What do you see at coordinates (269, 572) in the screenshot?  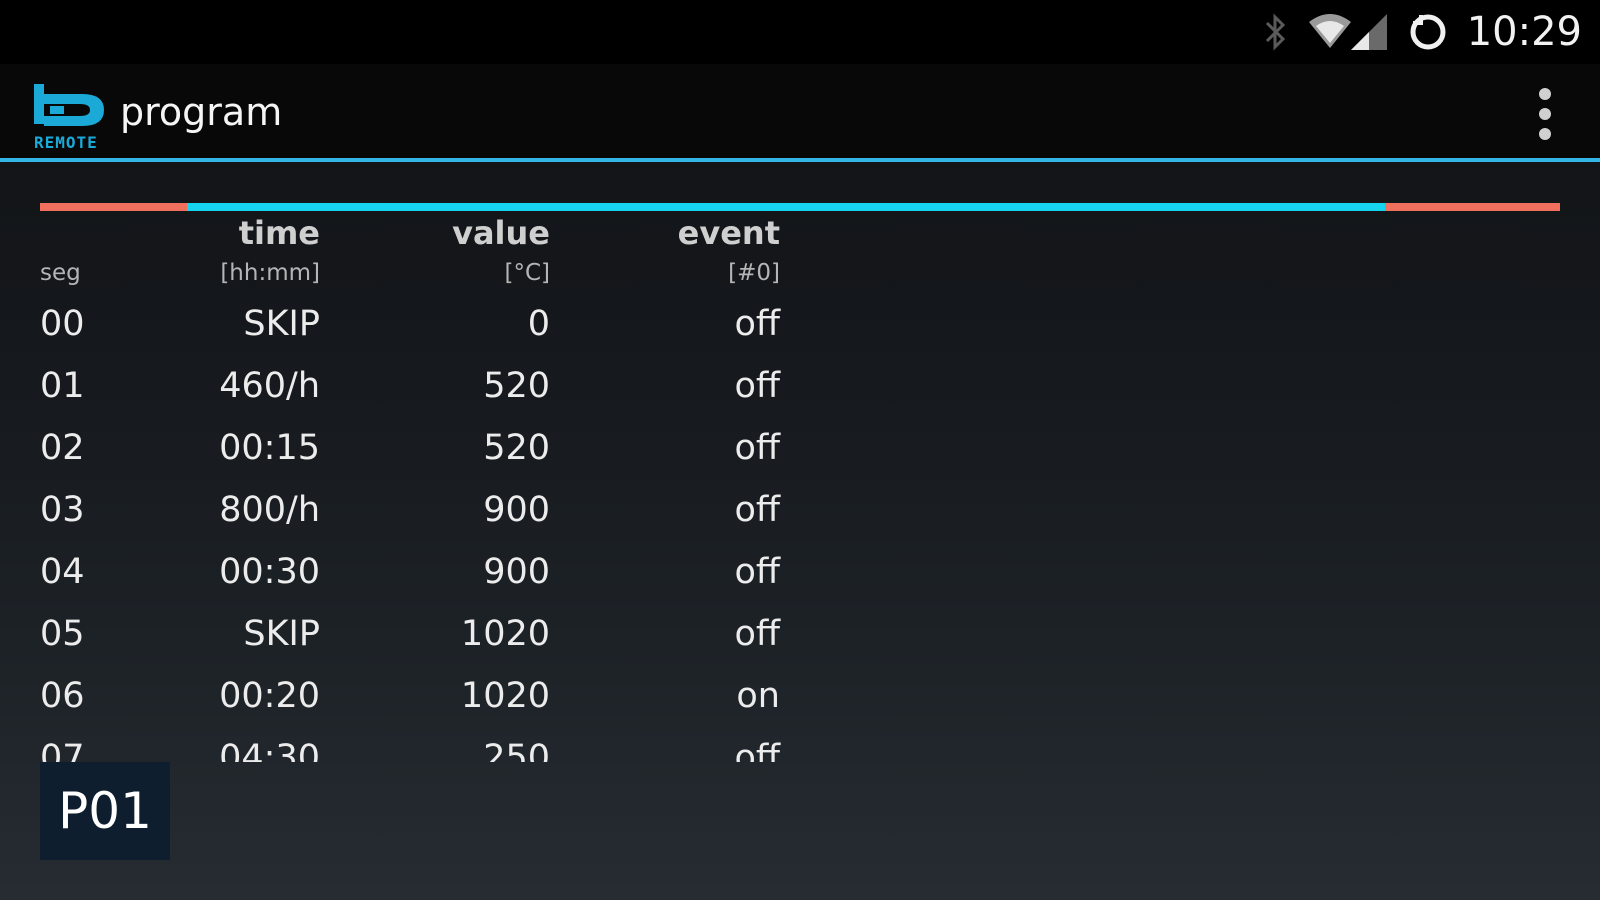 I see `cell-time: 00:30` at bounding box center [269, 572].